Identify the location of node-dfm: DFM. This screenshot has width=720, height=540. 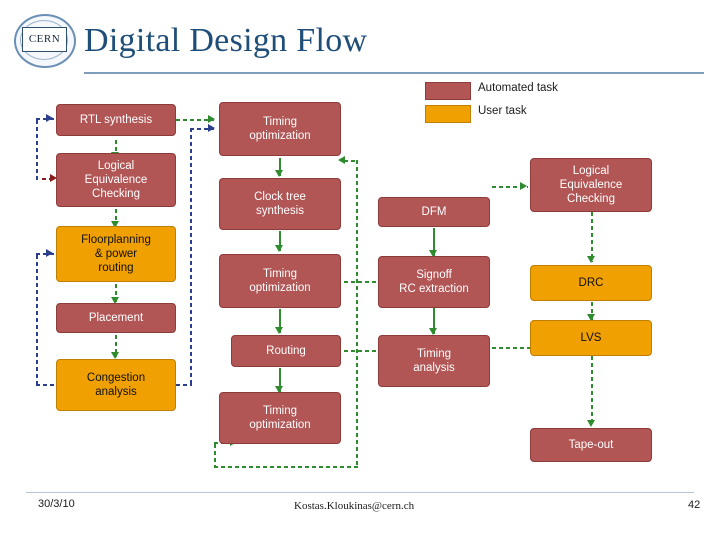
(434, 212).